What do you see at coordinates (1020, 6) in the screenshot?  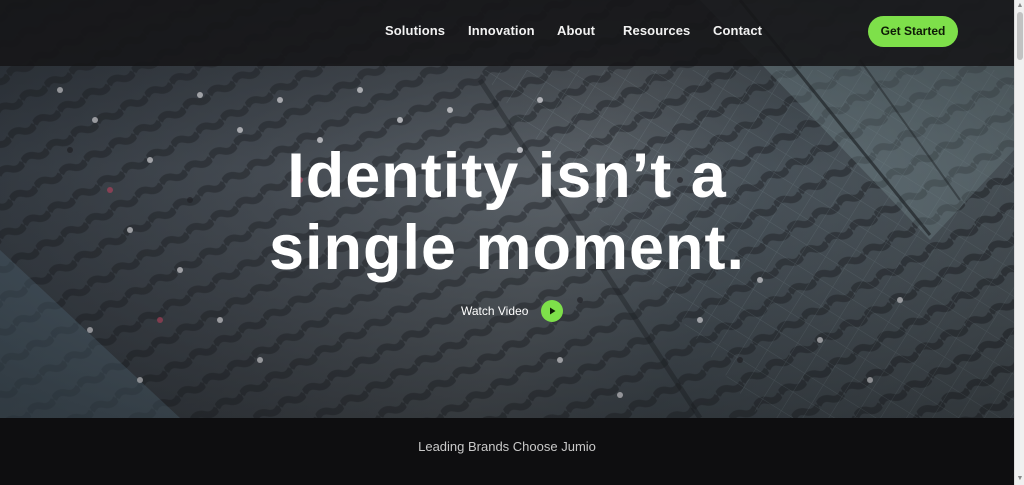 I see `scroll-up-arrow-icon: ▲` at bounding box center [1020, 6].